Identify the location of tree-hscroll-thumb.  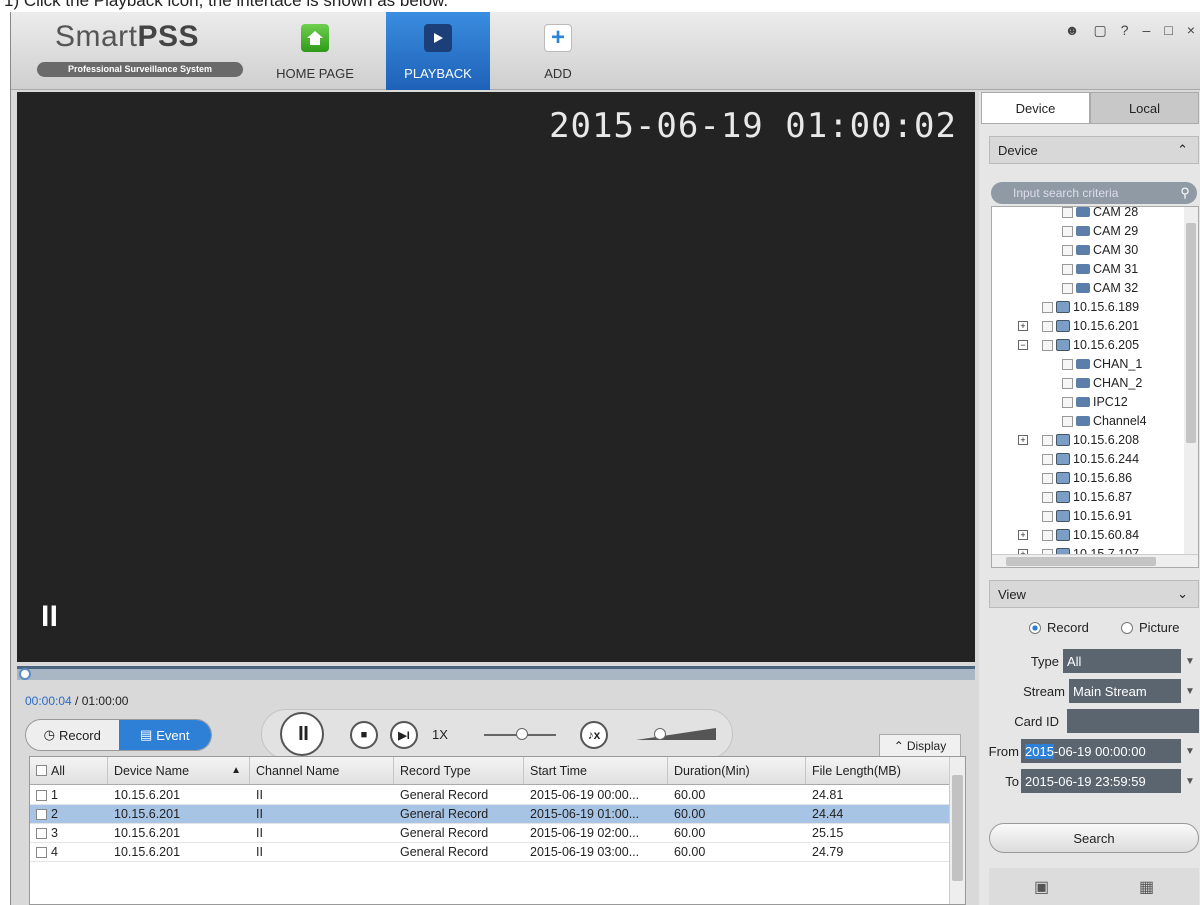
(1081, 561).